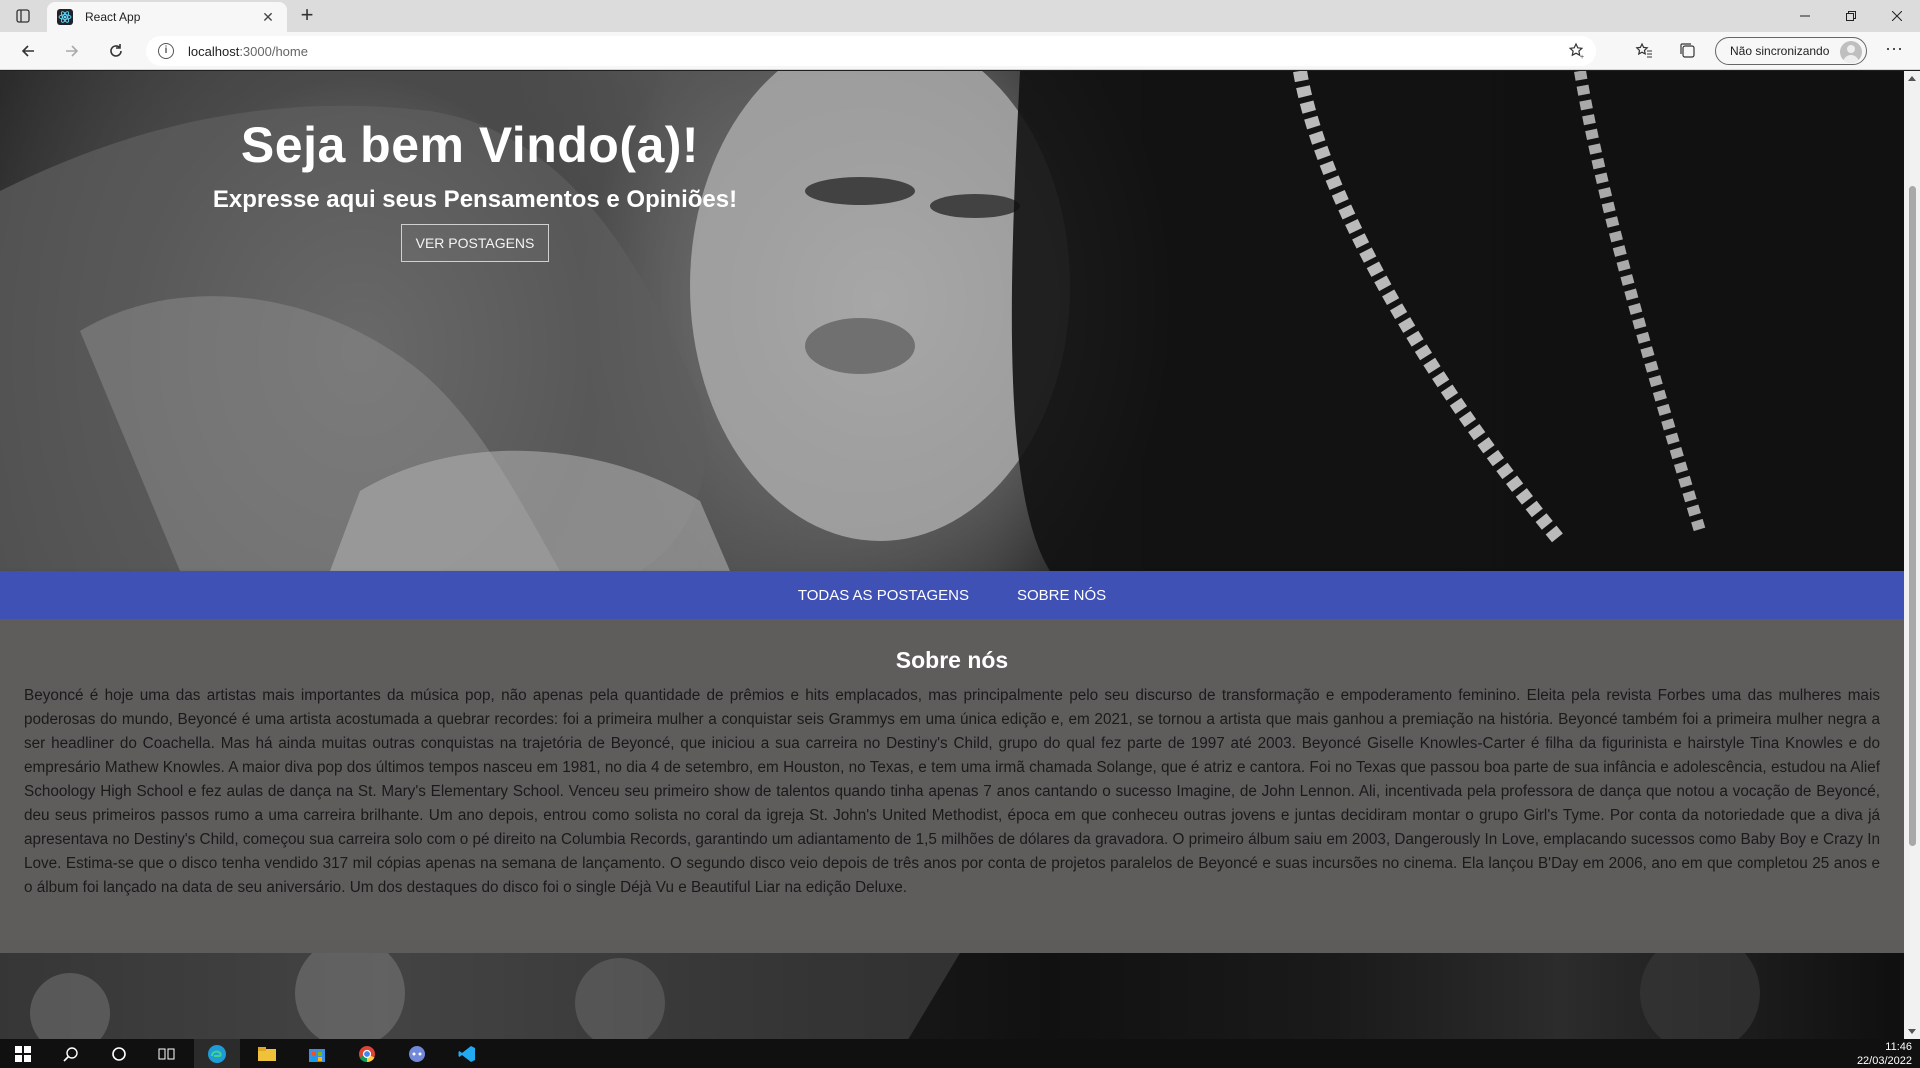 The height and width of the screenshot is (1068, 1920). I want to click on main-menu-bar: TODAS AS POSTAGENS SOBRE NÓS, so click(952, 595).